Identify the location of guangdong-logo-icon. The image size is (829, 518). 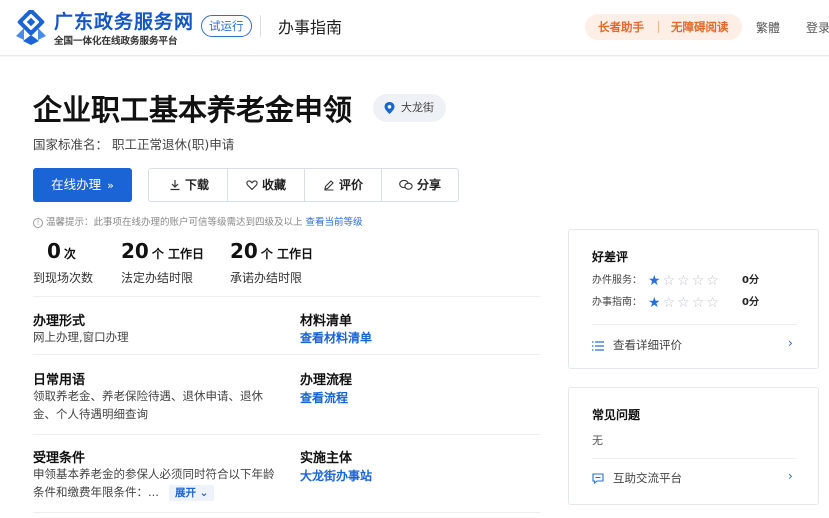
(31, 28).